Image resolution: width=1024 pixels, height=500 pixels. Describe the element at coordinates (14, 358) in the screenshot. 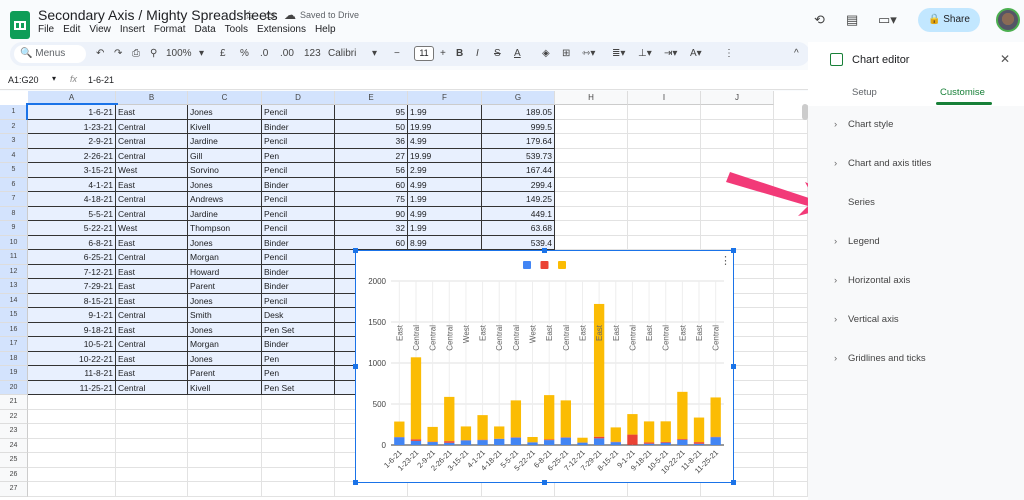

I see `row-header: 18` at that location.